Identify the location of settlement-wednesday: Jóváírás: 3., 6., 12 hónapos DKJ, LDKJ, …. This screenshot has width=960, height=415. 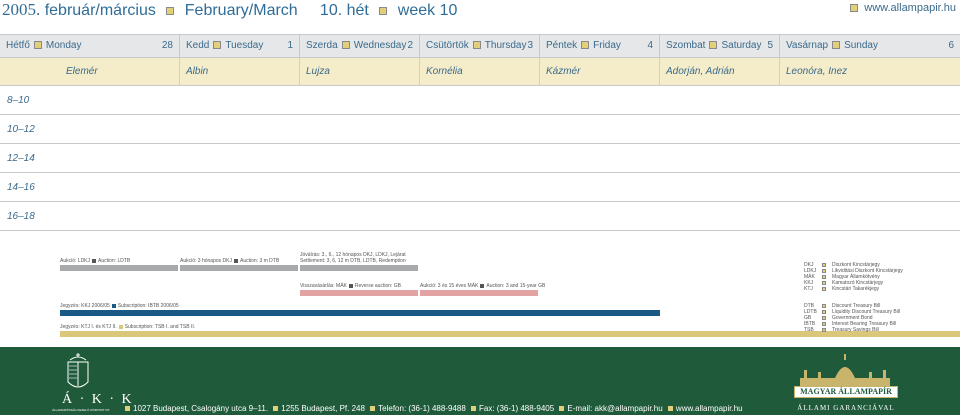
(353, 258).